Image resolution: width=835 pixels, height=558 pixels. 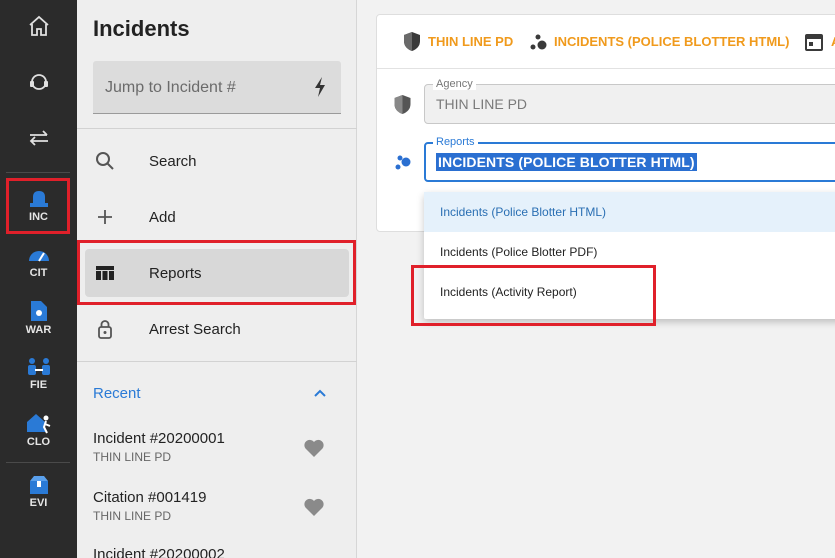 I want to click on calendar-icon, so click(x=814, y=42).